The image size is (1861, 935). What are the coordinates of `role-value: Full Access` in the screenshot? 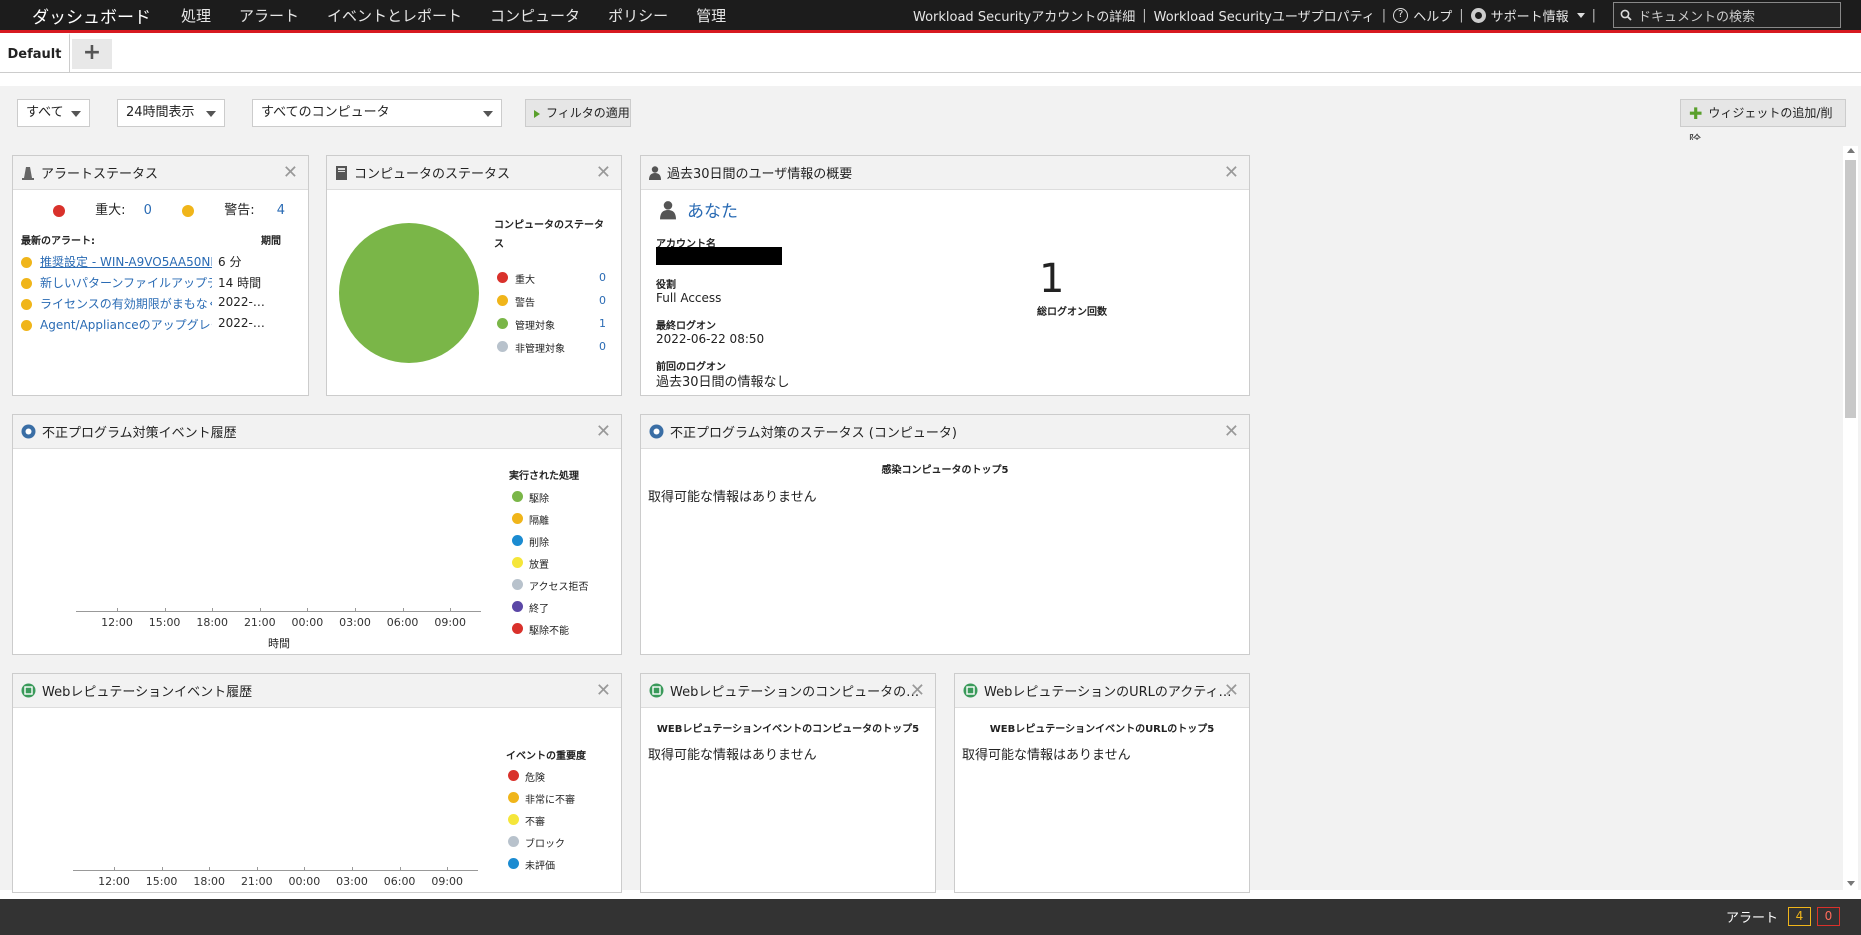 It's located at (689, 298).